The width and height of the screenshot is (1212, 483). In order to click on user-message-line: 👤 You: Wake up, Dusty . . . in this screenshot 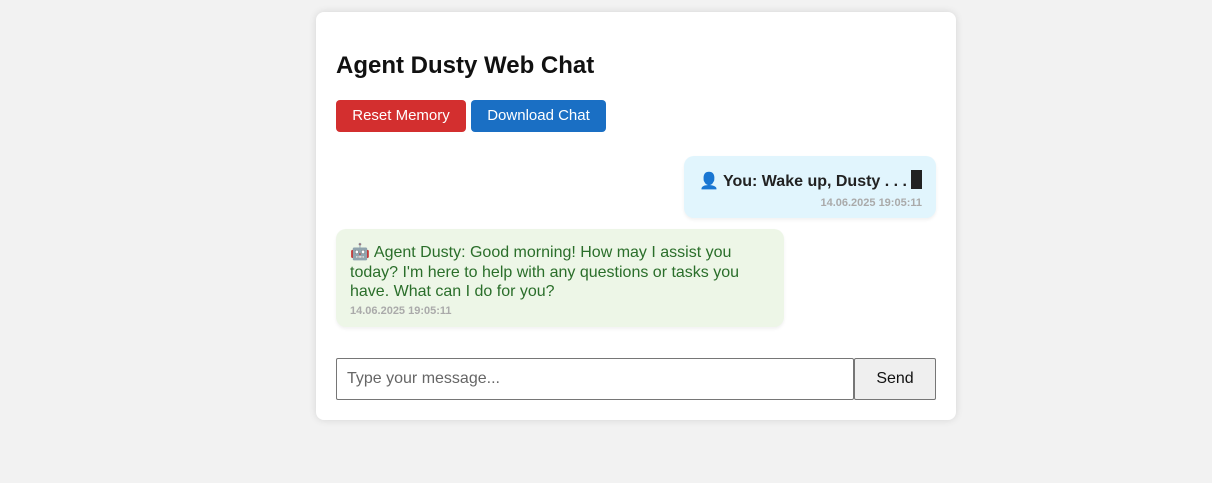, I will do `click(810, 181)`.